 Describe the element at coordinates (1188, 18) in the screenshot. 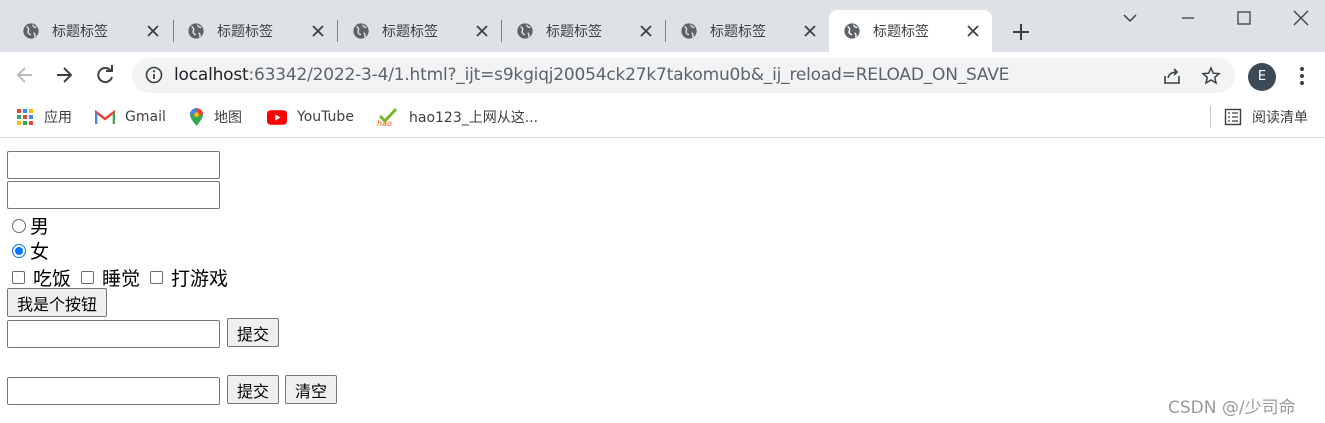

I see `minimize-icon` at that location.